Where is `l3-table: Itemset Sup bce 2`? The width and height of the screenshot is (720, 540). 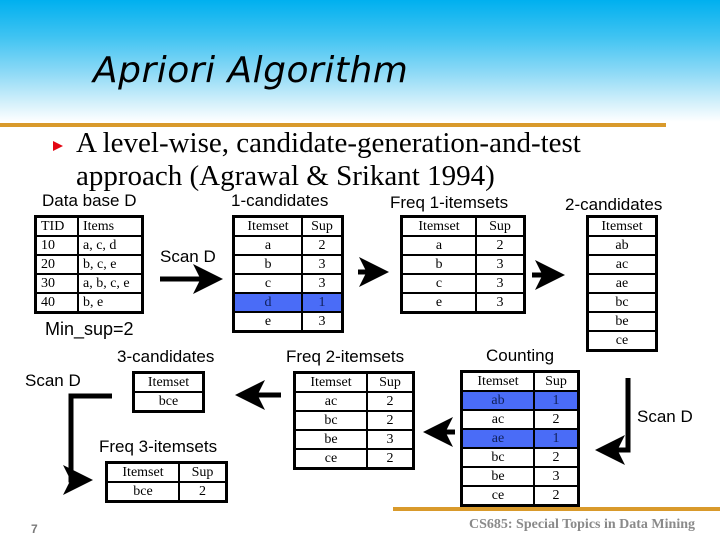
l3-table: Itemset Sup bce 2 is located at coordinates (166, 482).